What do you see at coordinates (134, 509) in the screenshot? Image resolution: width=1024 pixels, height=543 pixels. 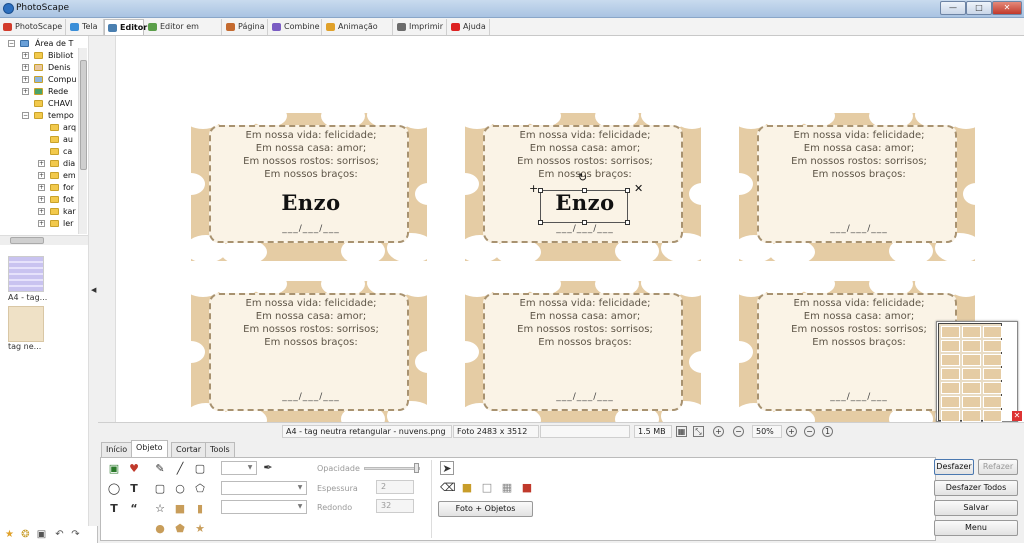 I see `quote-icon: “` at bounding box center [134, 509].